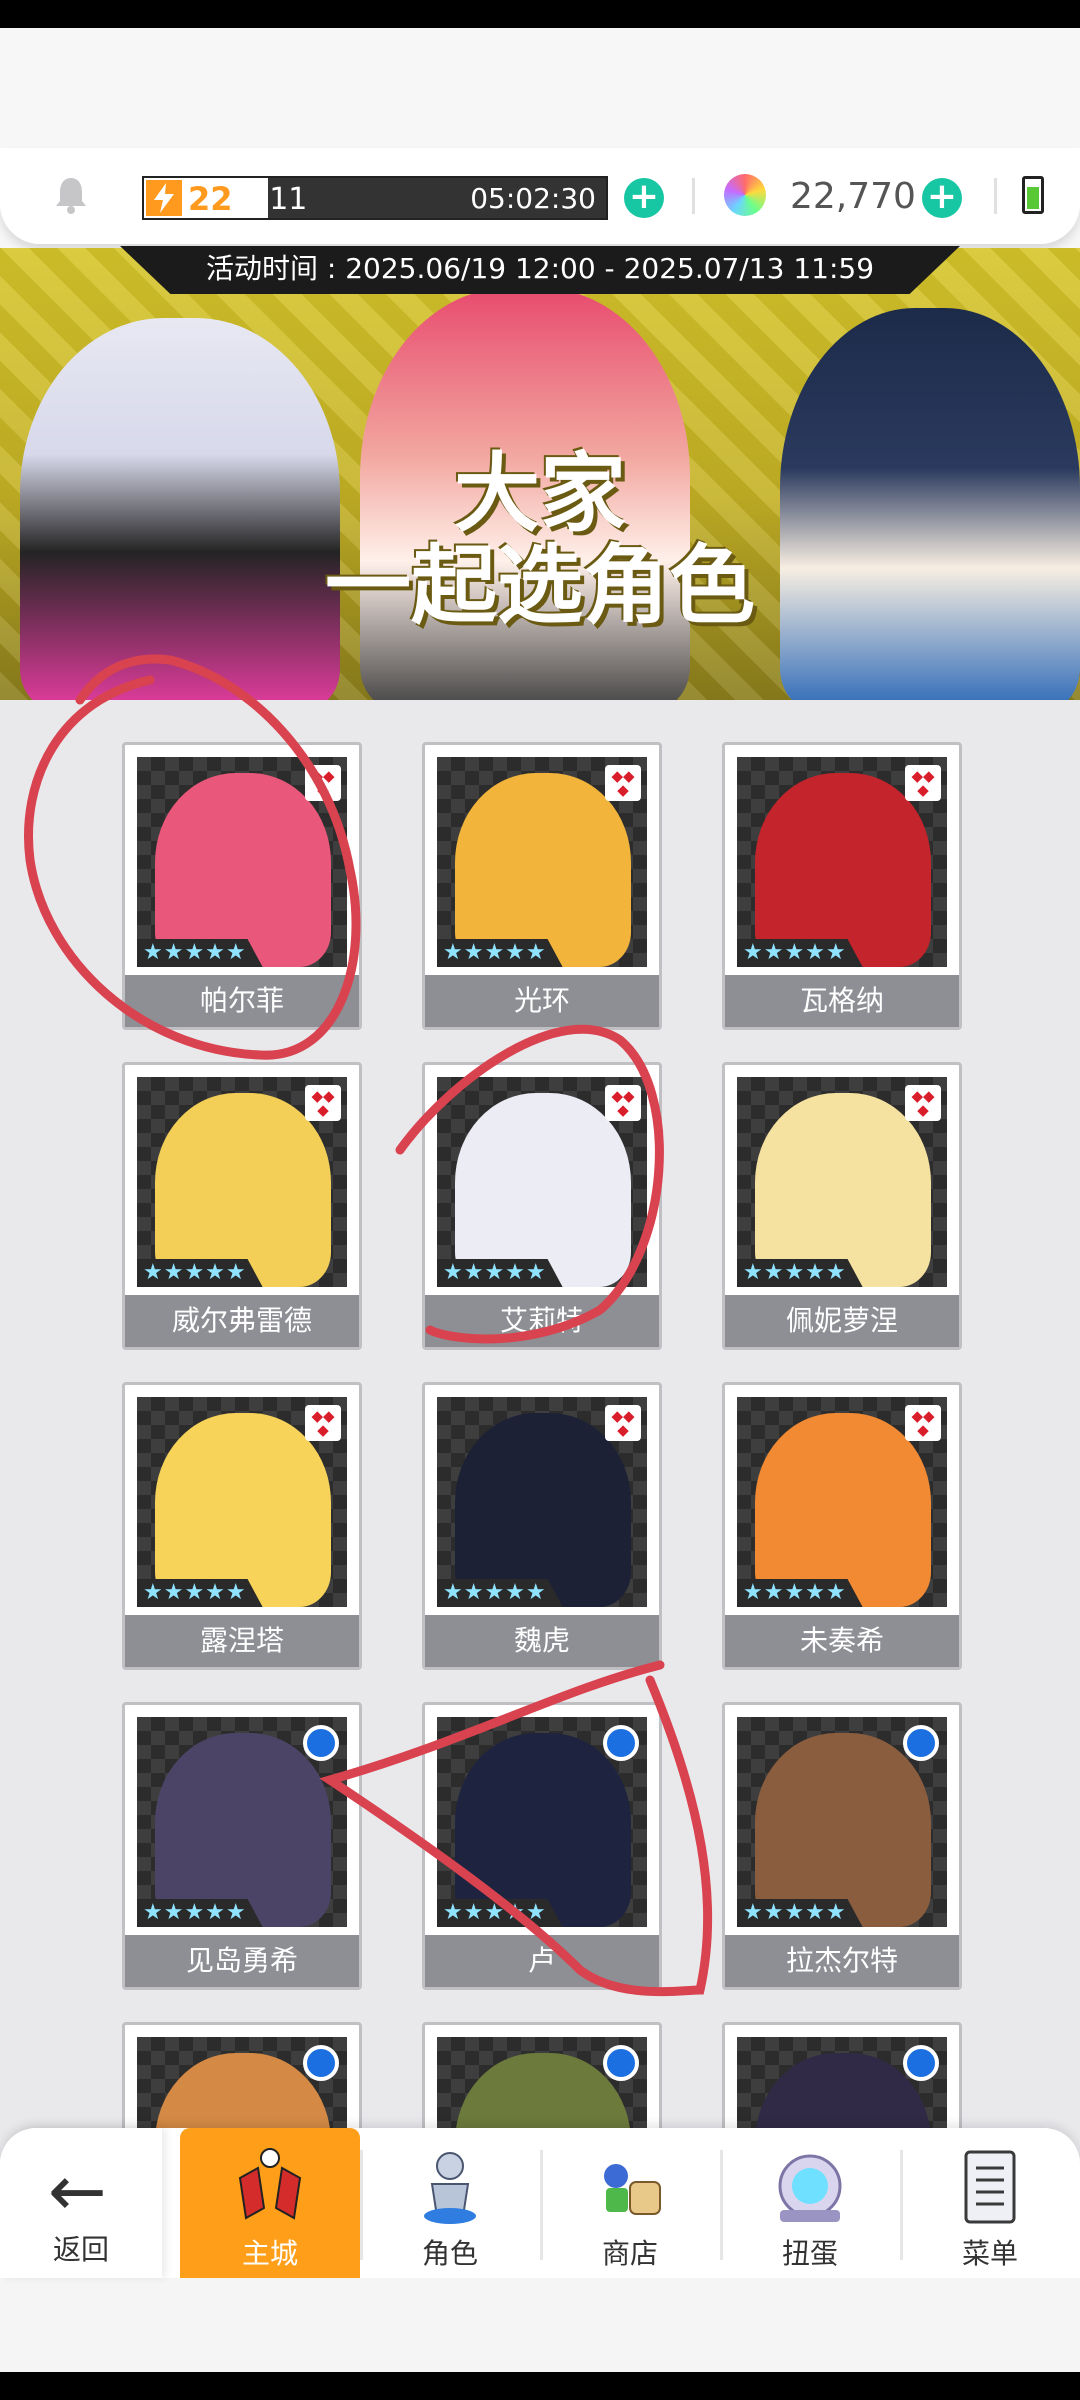 The height and width of the screenshot is (2400, 1080). I want to click on gacha-icon, so click(810, 2188).